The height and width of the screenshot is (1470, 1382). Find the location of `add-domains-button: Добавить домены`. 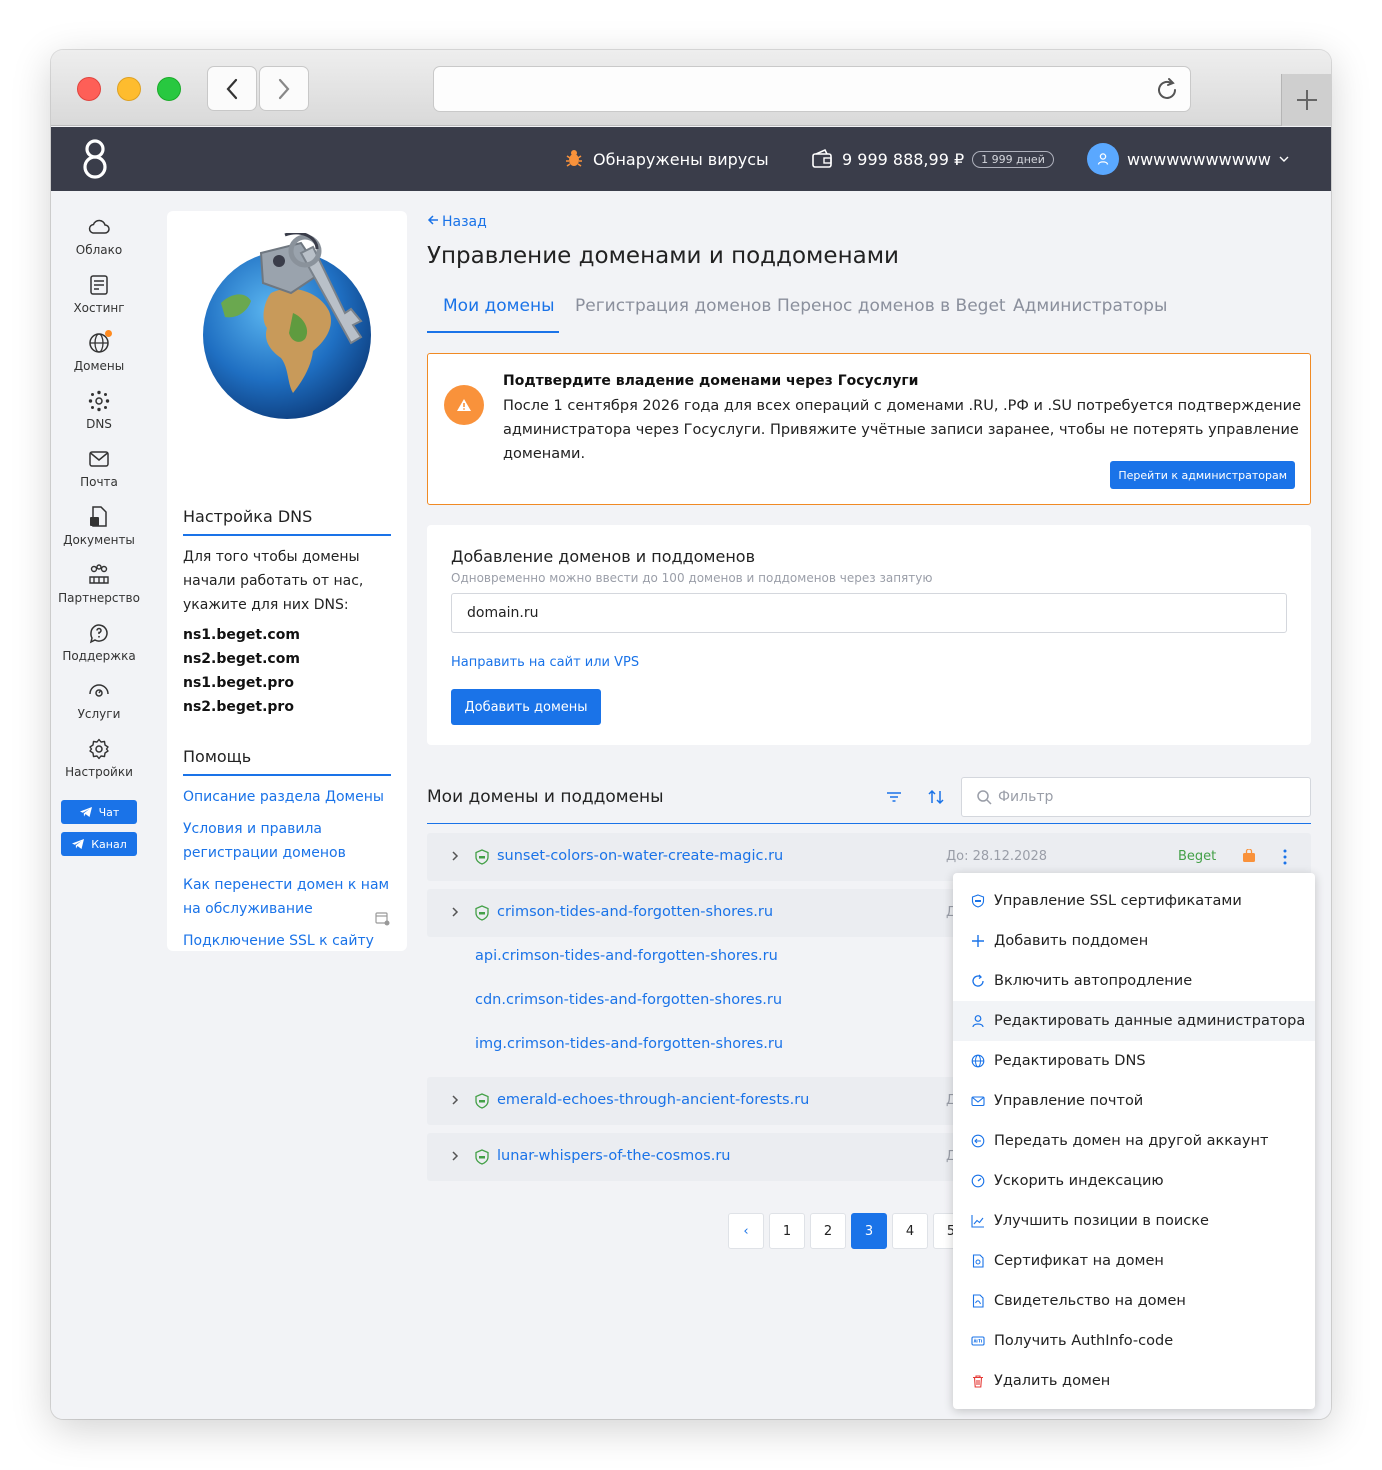

add-domains-button: Добавить домены is located at coordinates (526, 707).